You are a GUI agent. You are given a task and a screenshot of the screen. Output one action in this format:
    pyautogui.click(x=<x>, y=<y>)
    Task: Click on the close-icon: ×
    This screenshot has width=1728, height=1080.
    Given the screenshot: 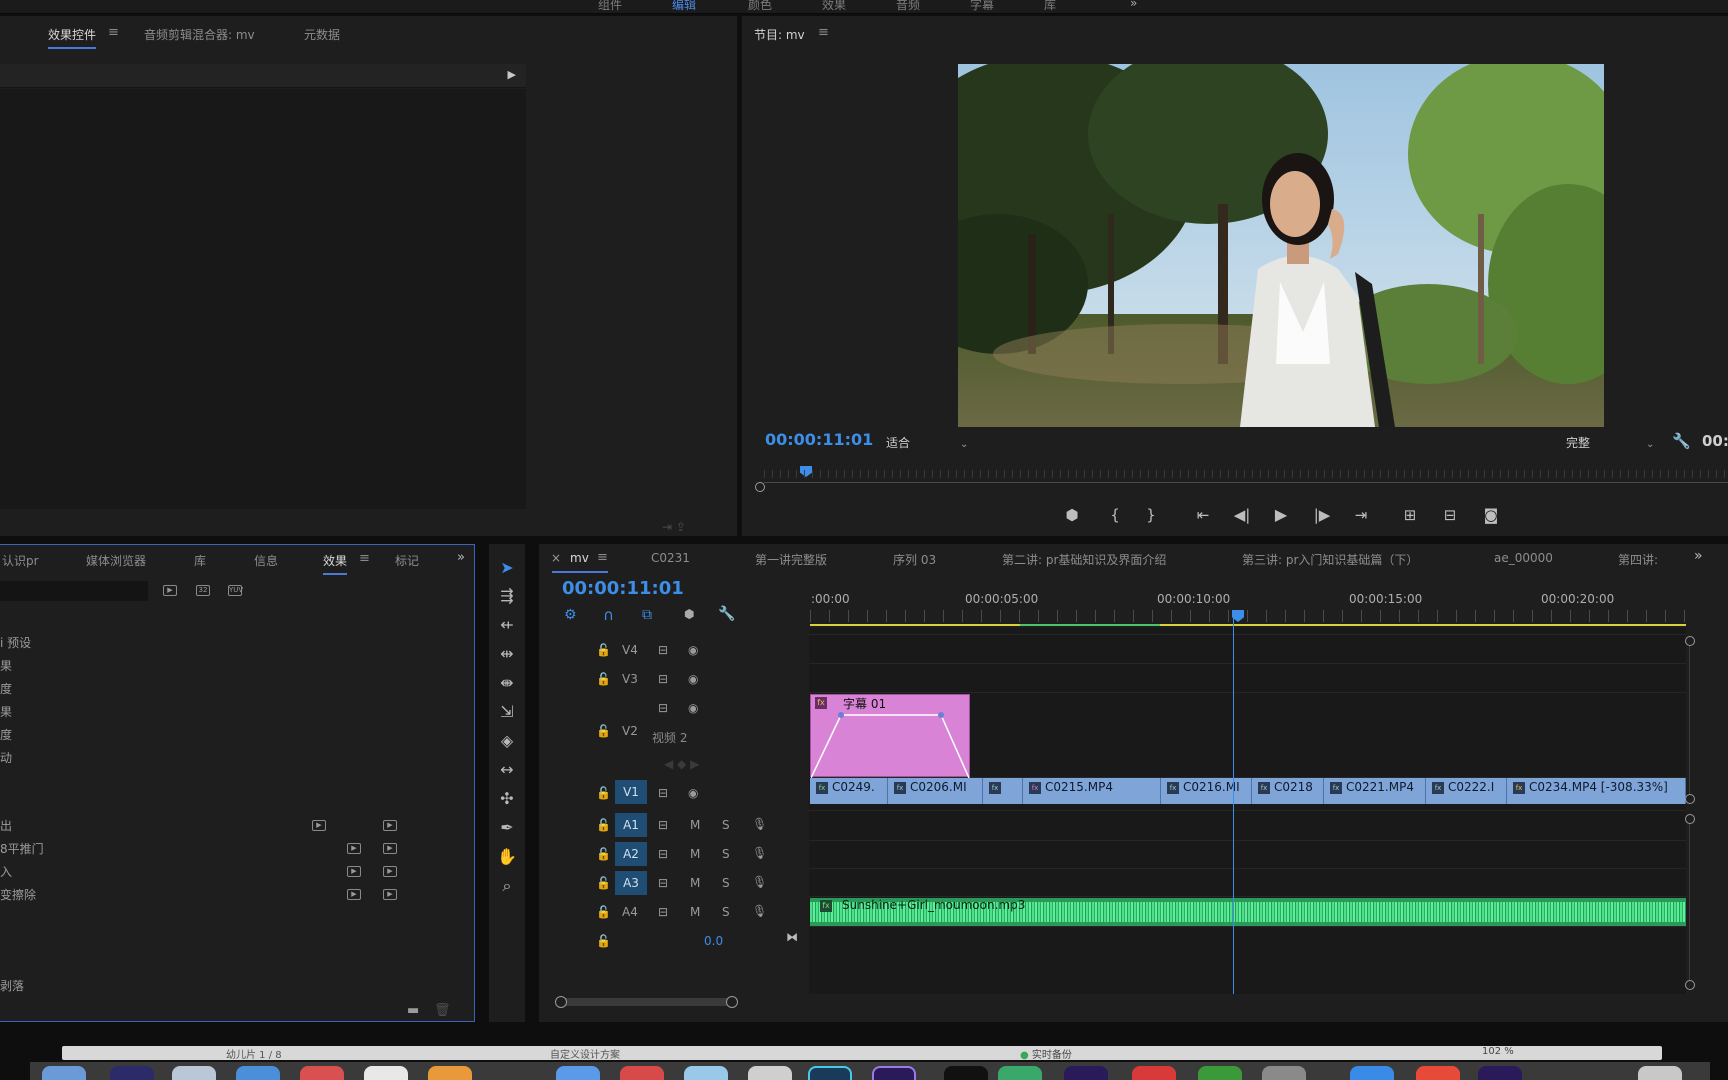 What is the action you would take?
    pyautogui.click(x=556, y=558)
    